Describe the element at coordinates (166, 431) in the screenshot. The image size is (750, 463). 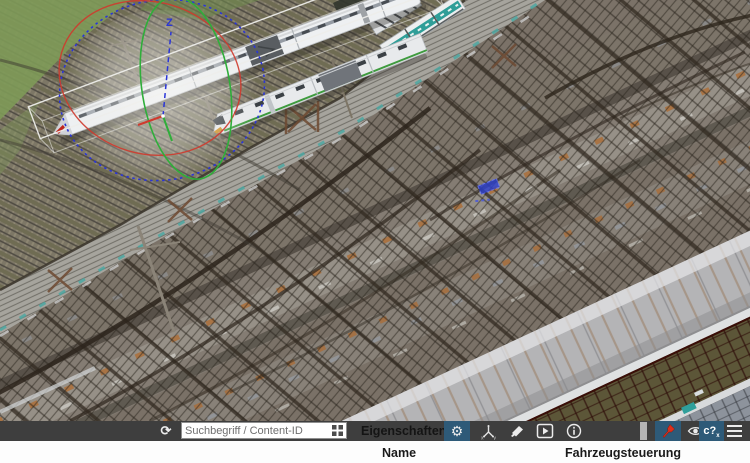
I see `refresh-button: ⟳` at that location.